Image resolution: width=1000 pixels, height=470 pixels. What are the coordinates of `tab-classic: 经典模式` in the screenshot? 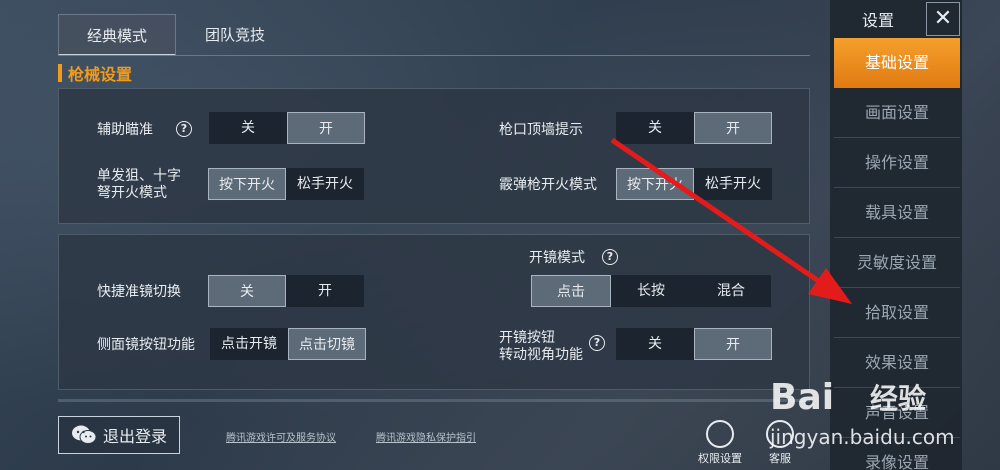 It's located at (117, 35).